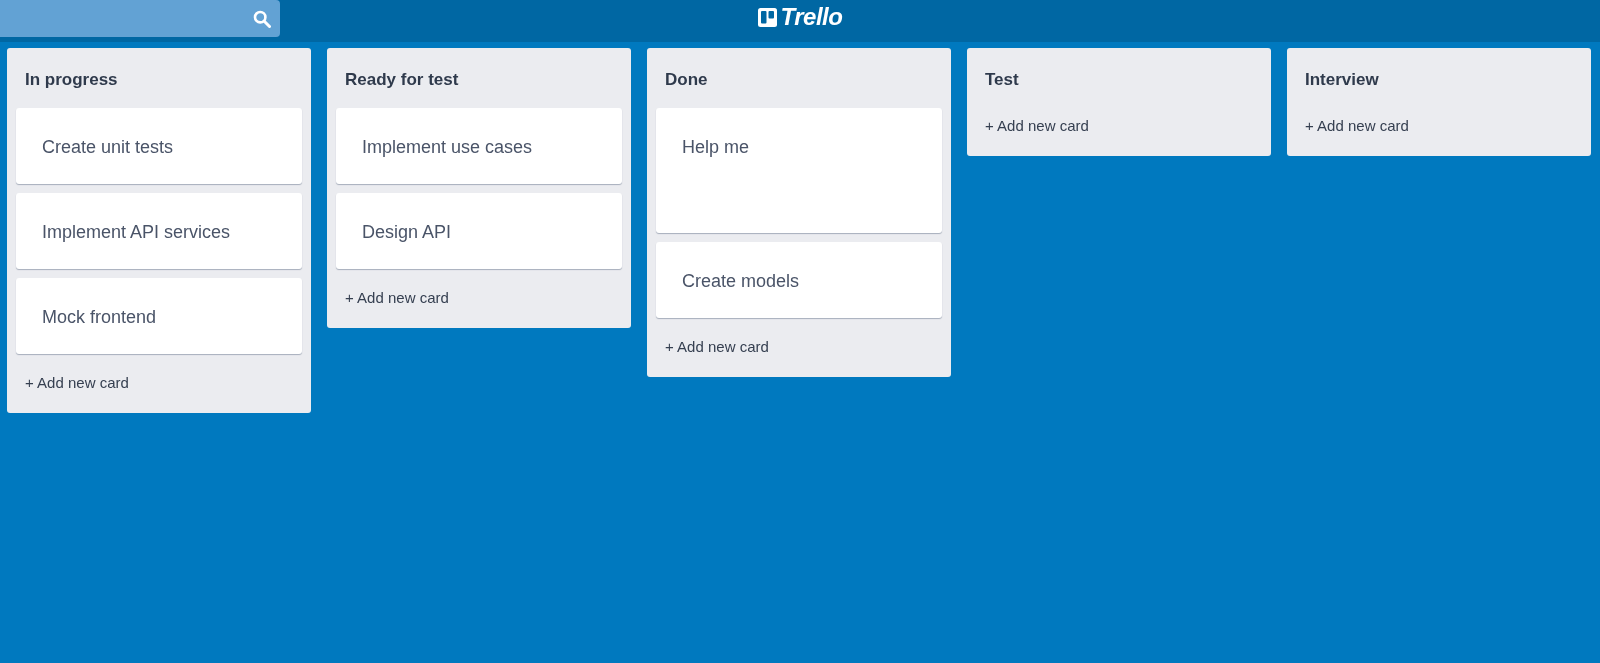 This screenshot has height=663, width=1600. What do you see at coordinates (479, 146) in the screenshot?
I see `task-card: Implement use cases` at bounding box center [479, 146].